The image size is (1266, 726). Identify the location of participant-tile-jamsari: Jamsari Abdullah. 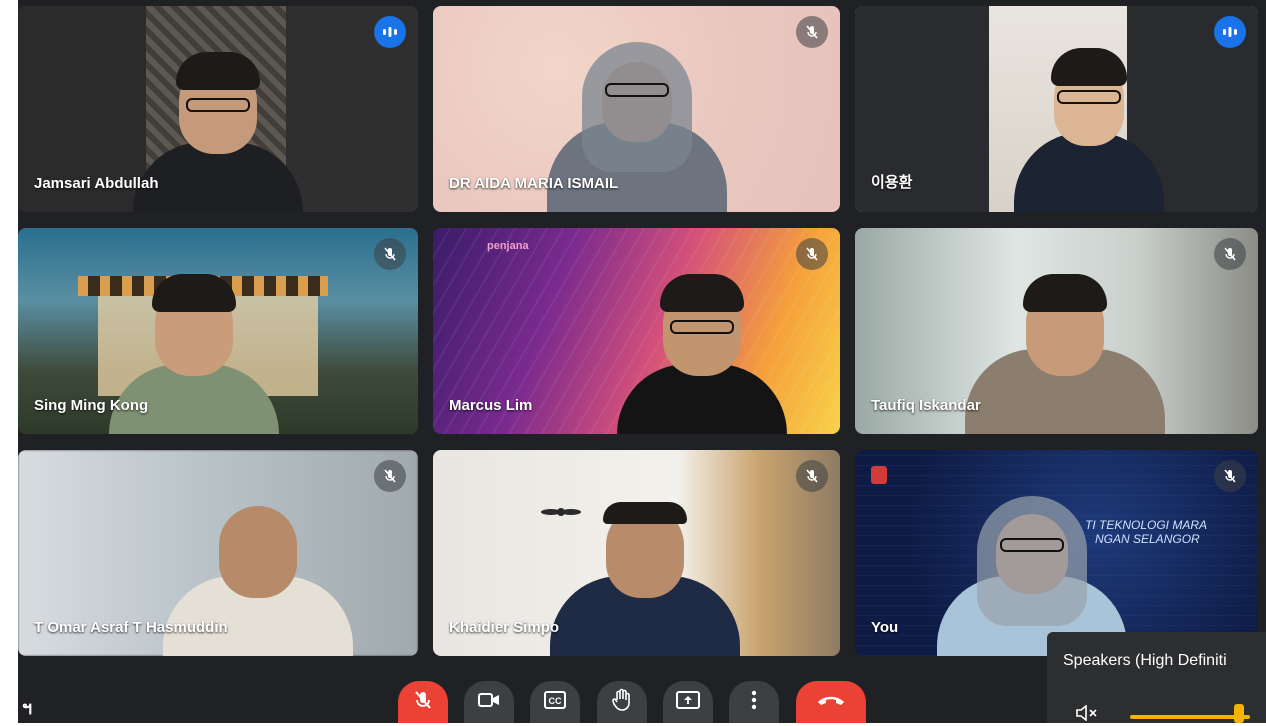
(218, 109).